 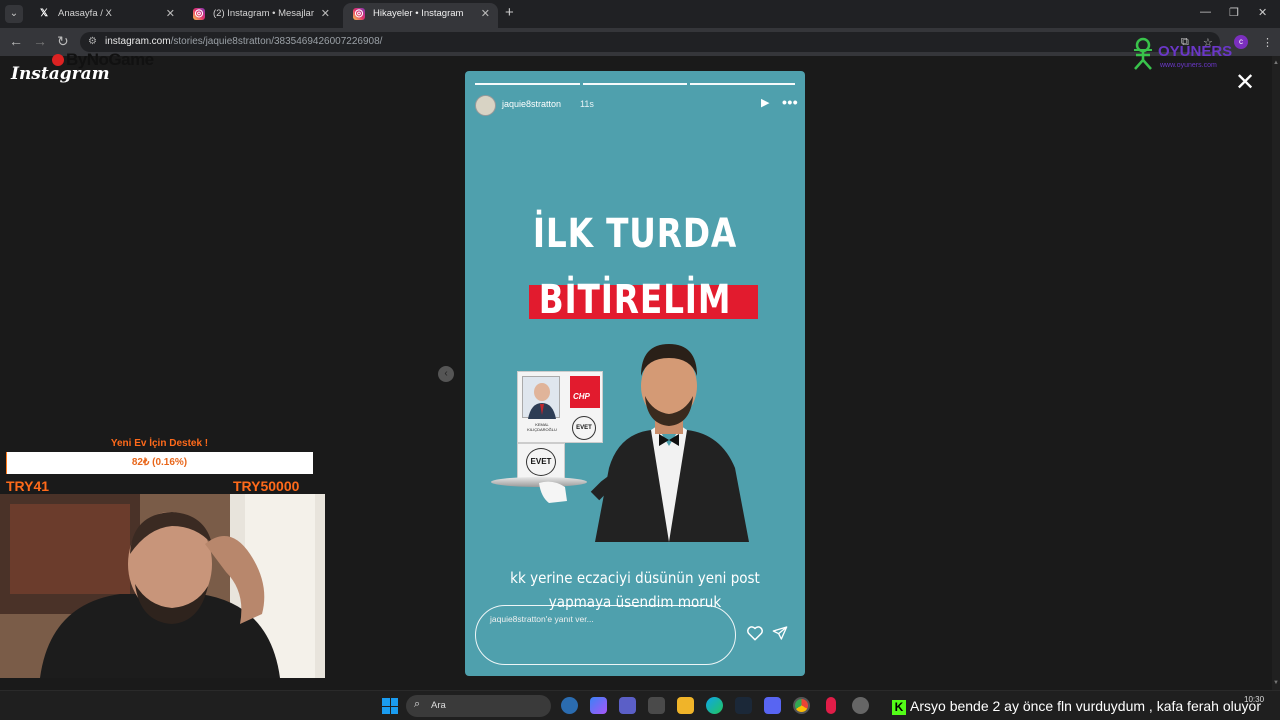 What do you see at coordinates (63, 41) in the screenshot?
I see `reload-icon: ↻` at bounding box center [63, 41].